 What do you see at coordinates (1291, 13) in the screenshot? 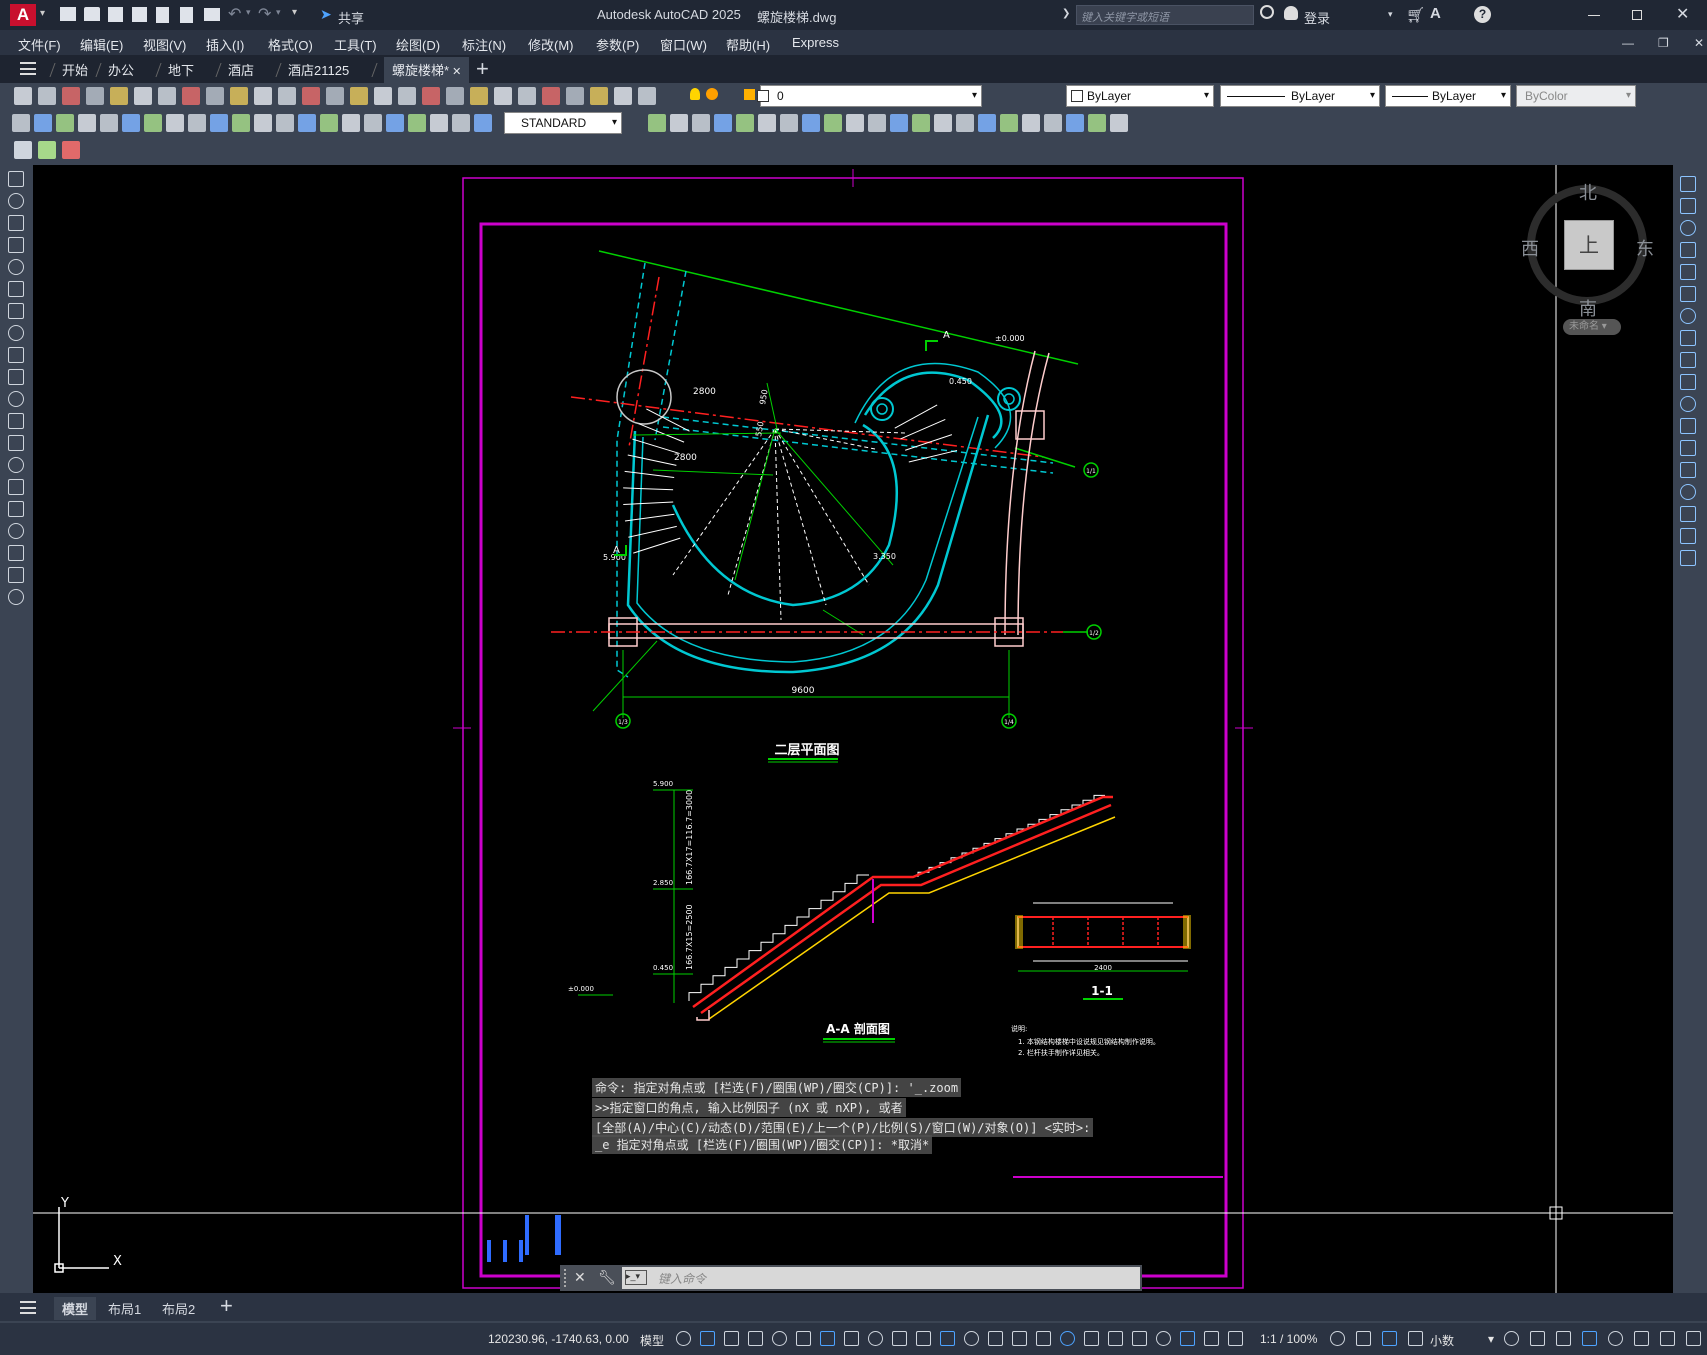
I see `user-icon` at bounding box center [1291, 13].